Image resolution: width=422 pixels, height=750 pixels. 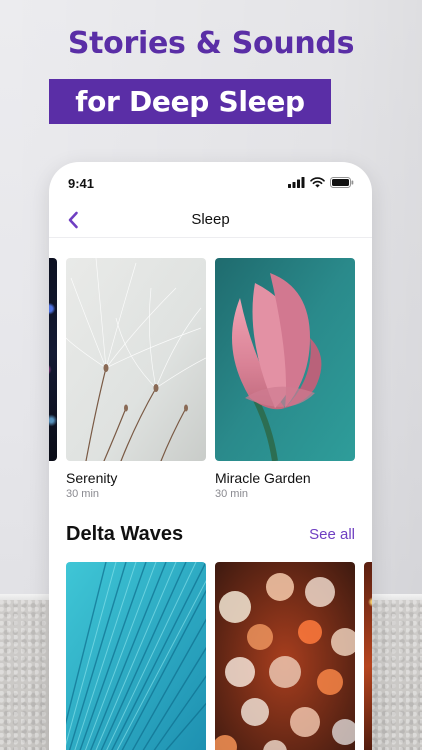 I want to click on miracle-garden-card-title: Miracle Garden, so click(x=263, y=478).